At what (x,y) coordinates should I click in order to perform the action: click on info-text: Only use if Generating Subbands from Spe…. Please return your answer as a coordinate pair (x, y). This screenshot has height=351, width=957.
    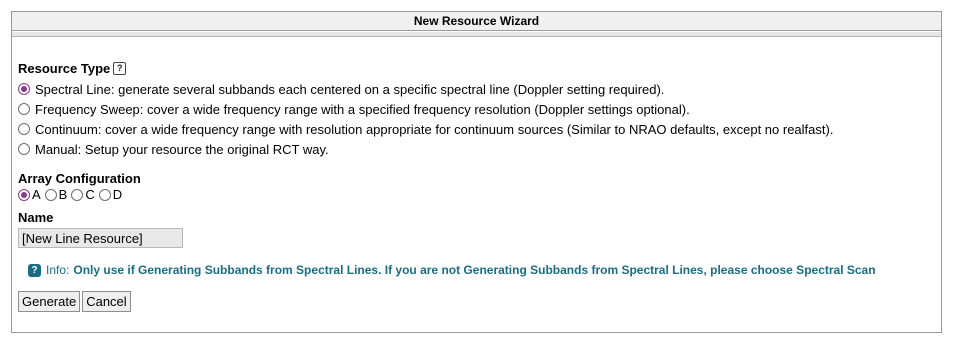
    Looking at the image, I should click on (474, 270).